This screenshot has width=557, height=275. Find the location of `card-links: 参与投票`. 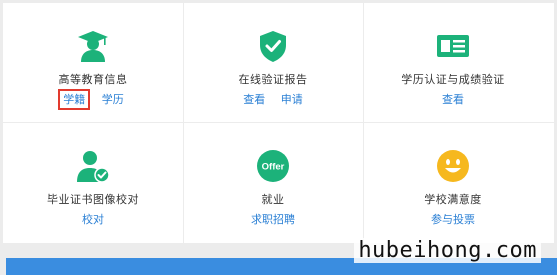

card-links: 参与投票 is located at coordinates (453, 219).